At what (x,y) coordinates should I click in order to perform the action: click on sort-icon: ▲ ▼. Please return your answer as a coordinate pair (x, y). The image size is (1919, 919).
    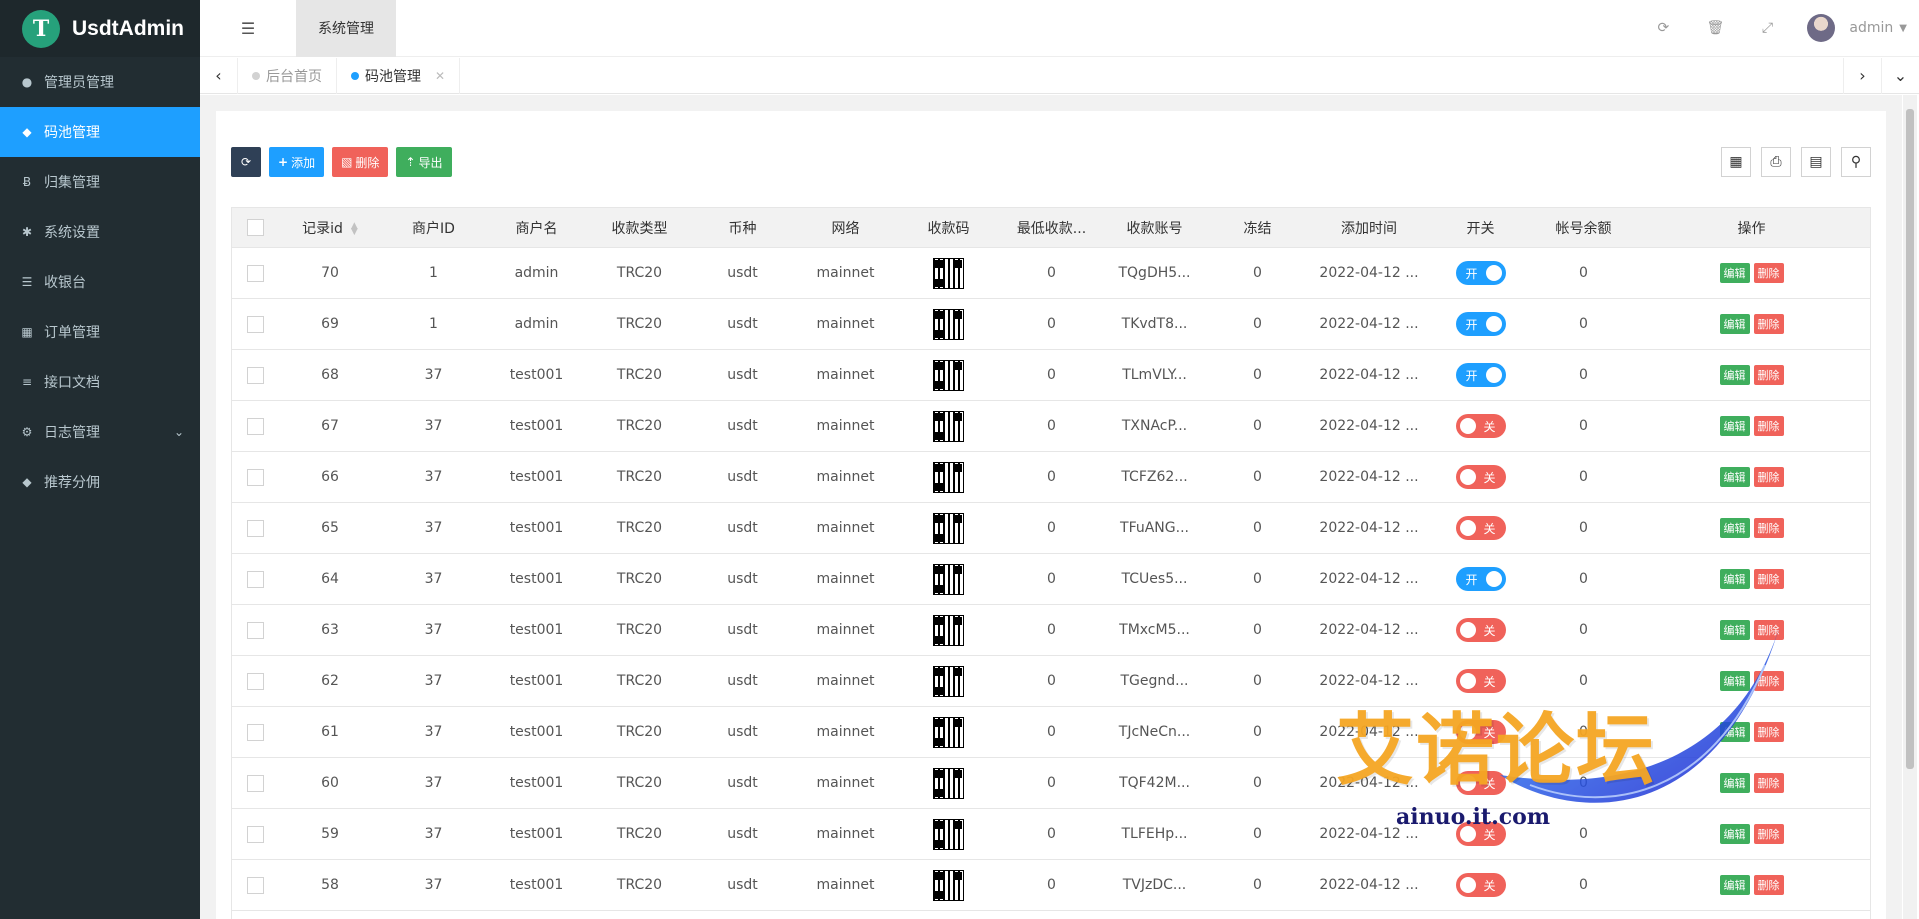
    Looking at the image, I should click on (354, 228).